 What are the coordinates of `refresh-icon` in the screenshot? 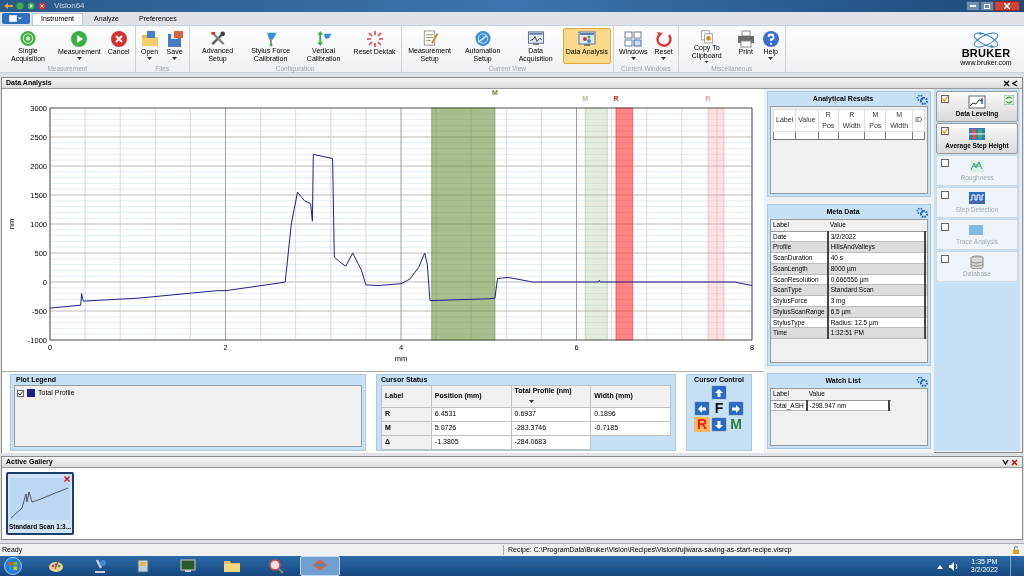 It's located at (1009, 100).